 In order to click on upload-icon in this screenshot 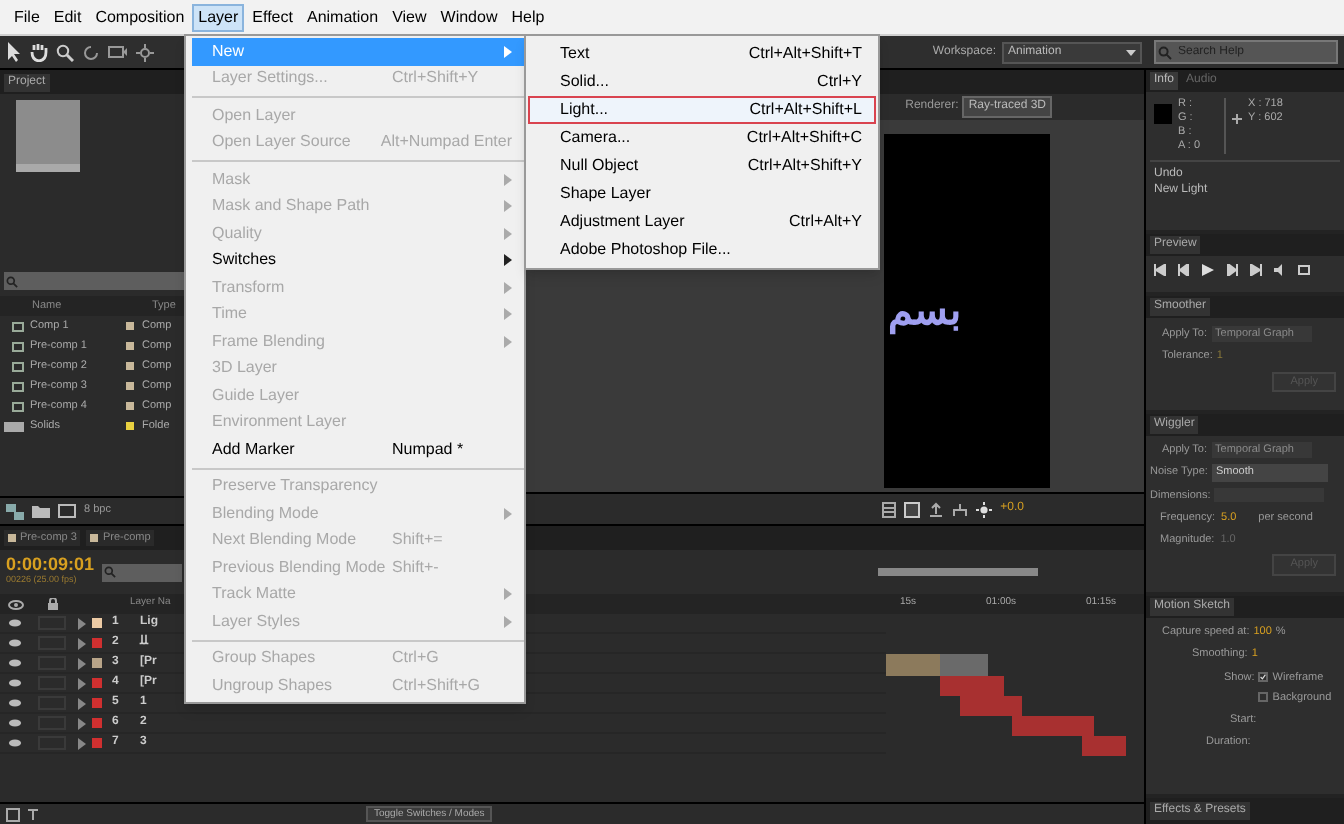, I will do `click(936, 509)`.